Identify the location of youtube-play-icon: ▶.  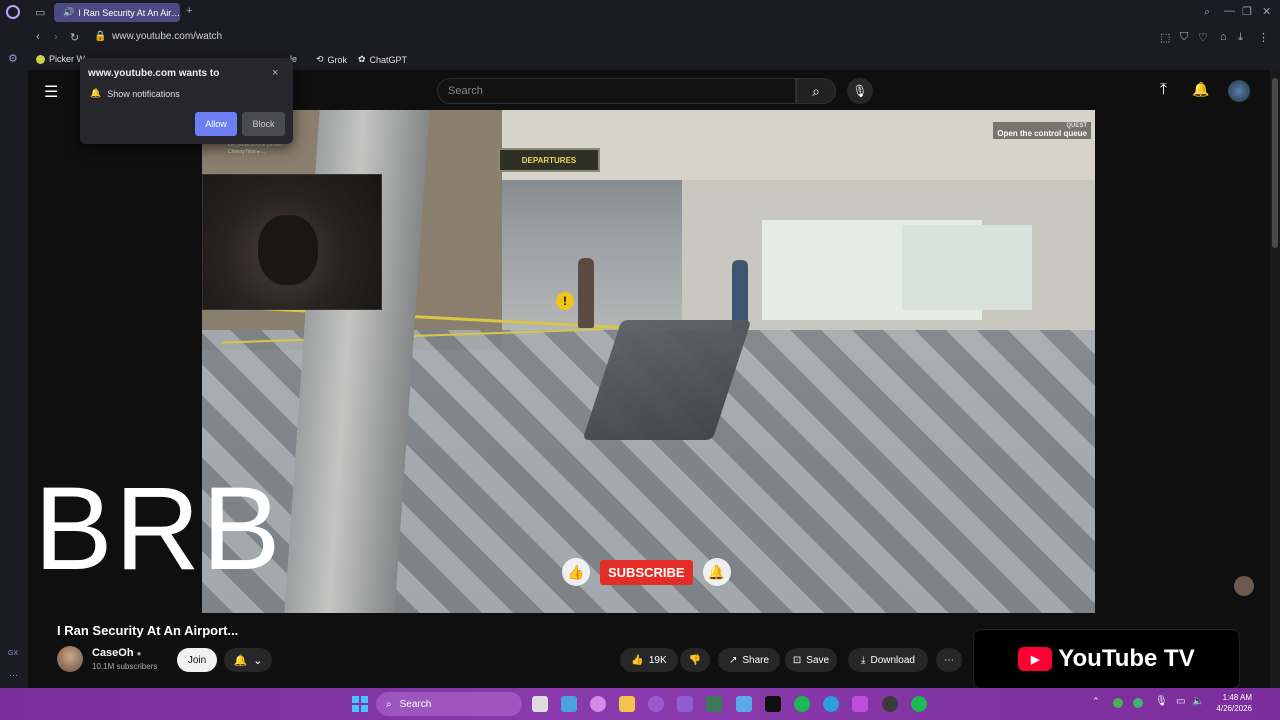
(1035, 659).